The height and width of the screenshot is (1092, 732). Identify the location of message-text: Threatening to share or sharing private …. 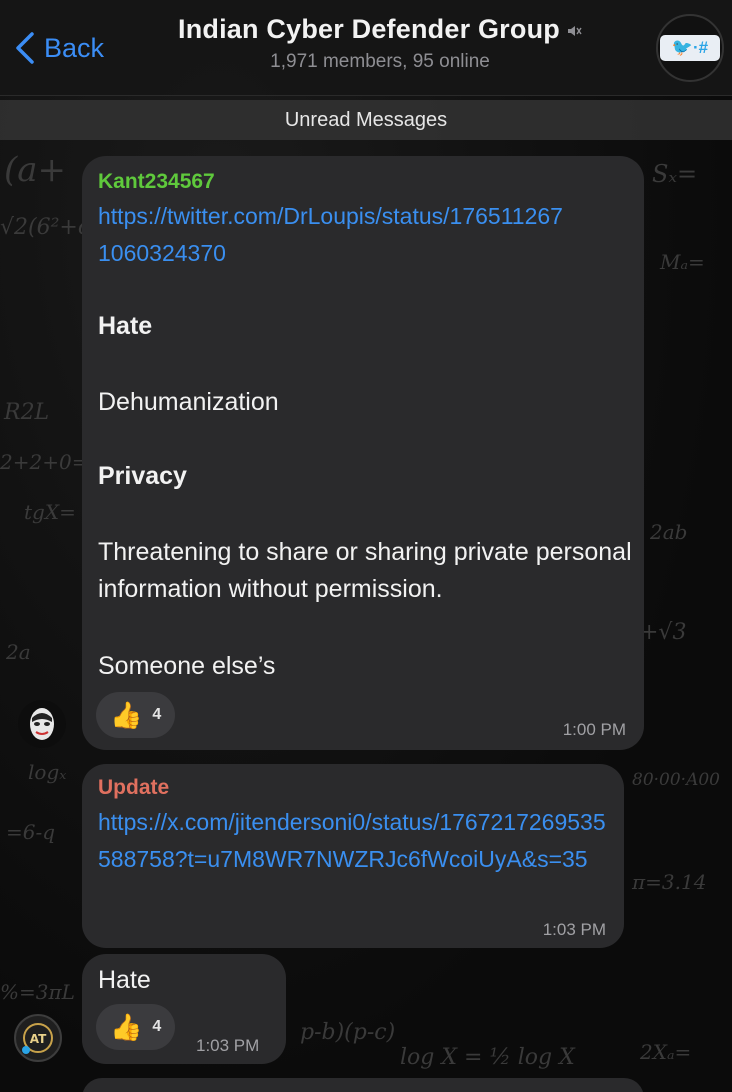
(365, 570).